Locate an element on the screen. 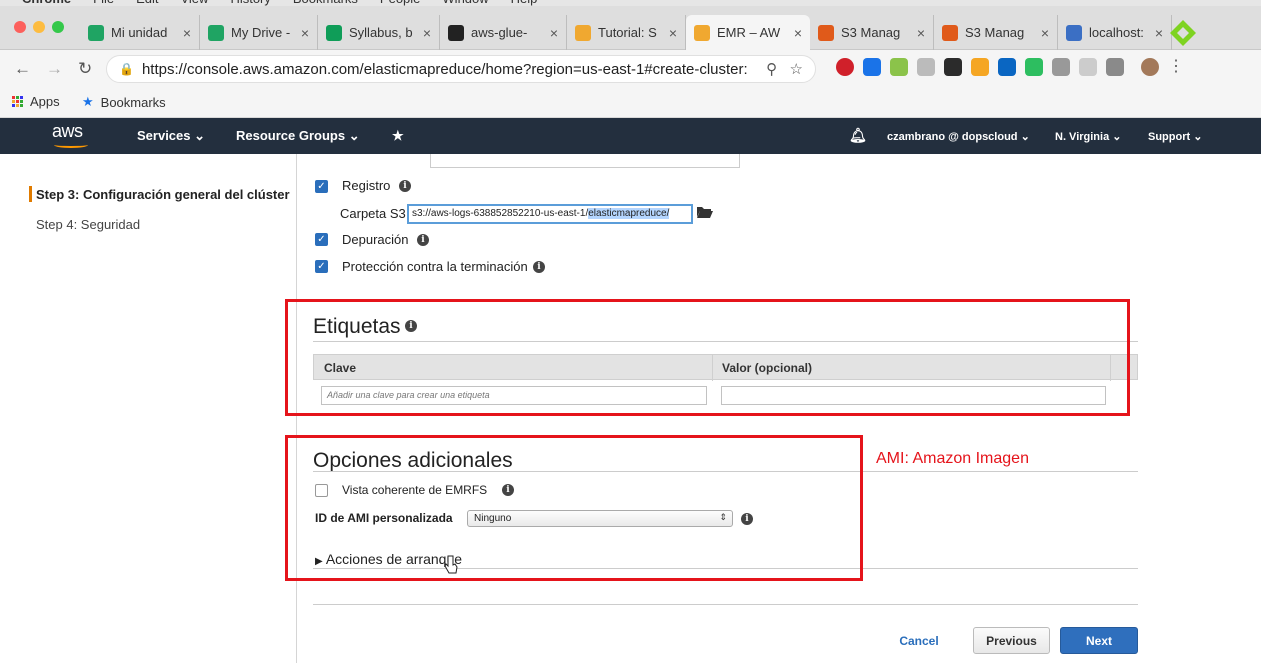  extension-gray-icon is located at coordinates (926, 67).